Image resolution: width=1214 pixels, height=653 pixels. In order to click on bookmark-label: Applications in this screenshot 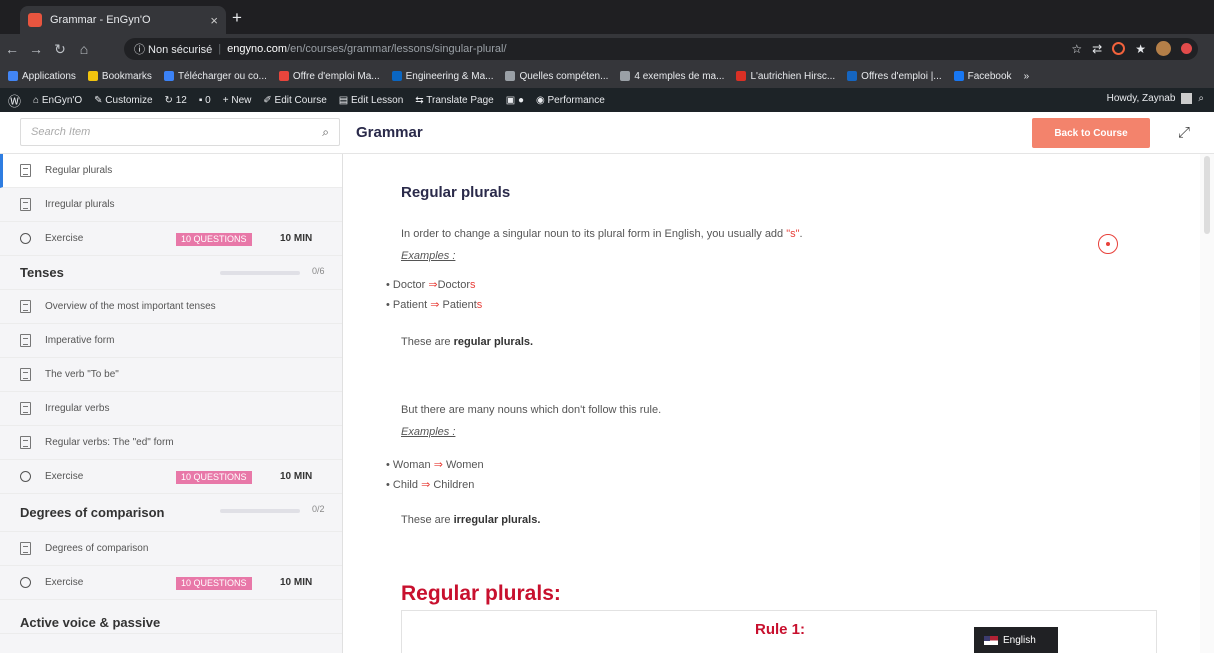, I will do `click(49, 76)`.